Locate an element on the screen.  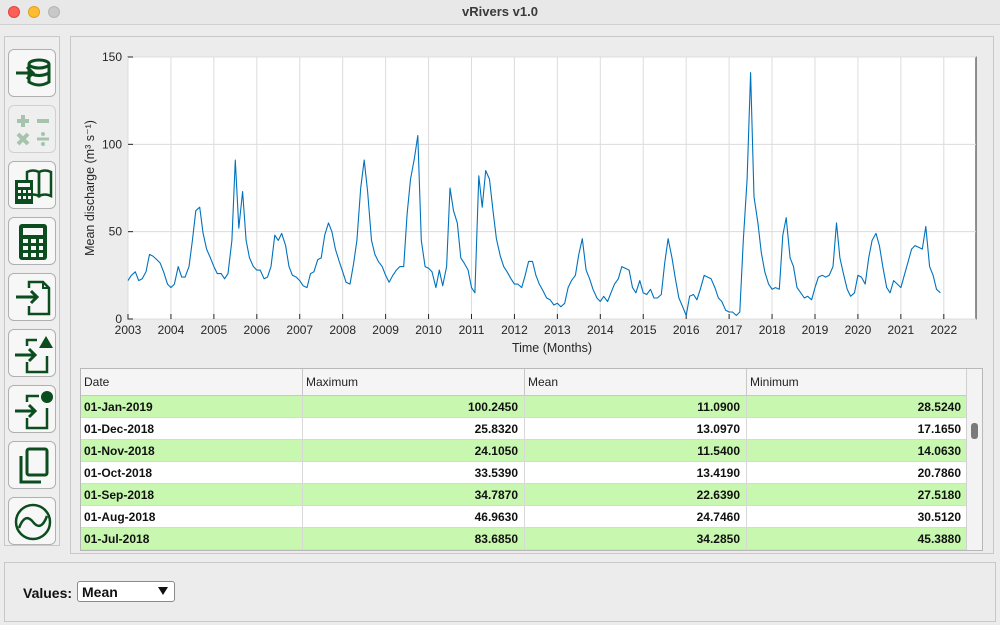
column-header-maximum: Maximum is located at coordinates (414, 382).